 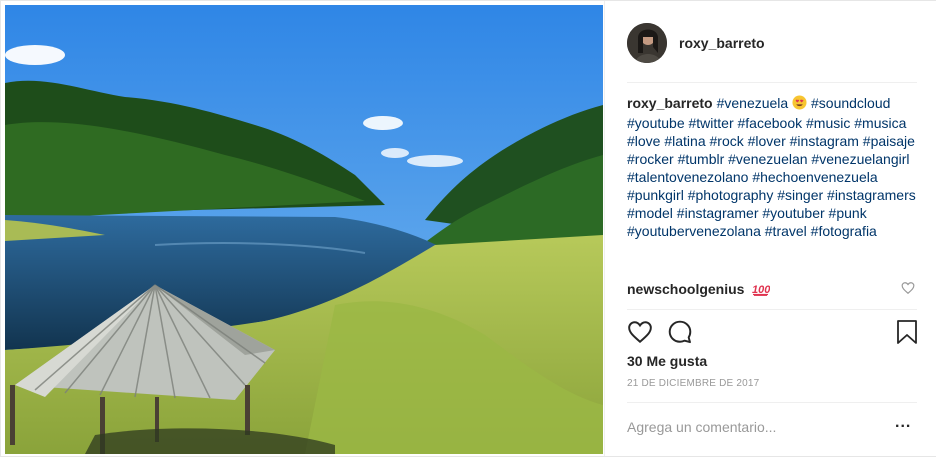 What do you see at coordinates (685, 289) in the screenshot?
I see `comment-author-link: newschoolgenius` at bounding box center [685, 289].